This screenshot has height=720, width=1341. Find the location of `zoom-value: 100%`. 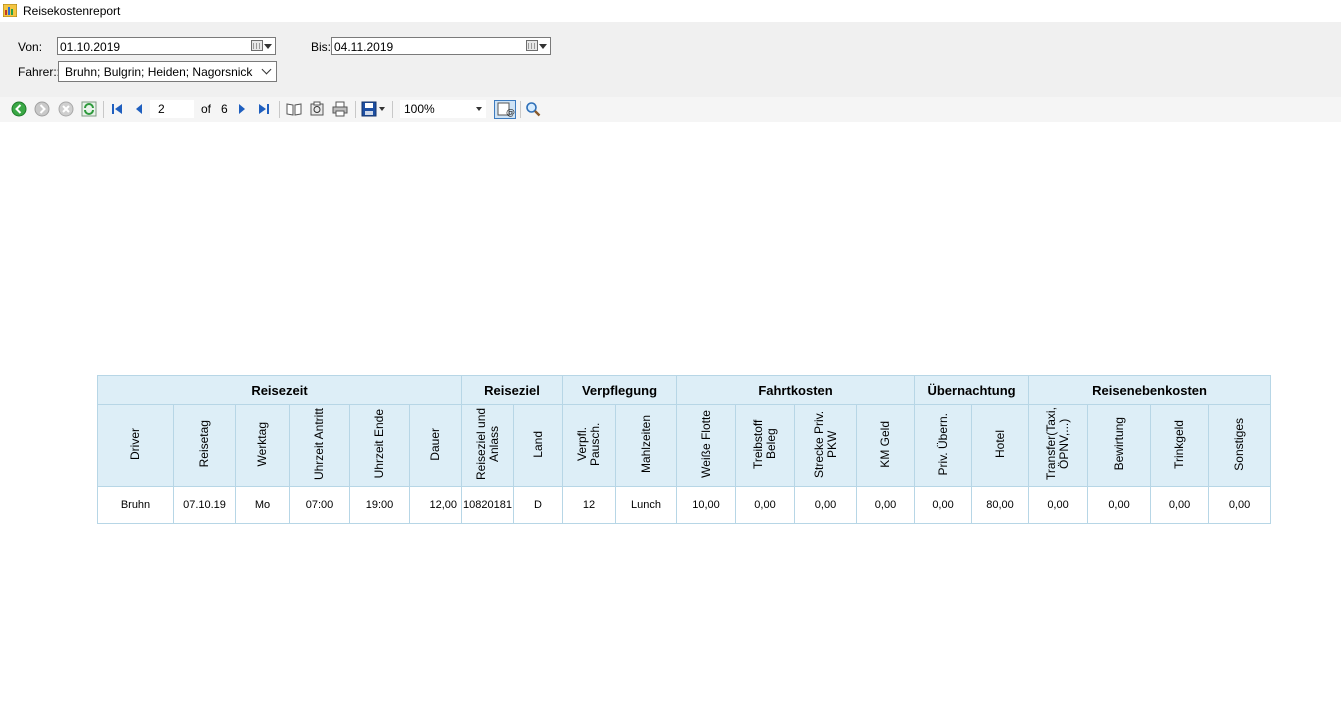

zoom-value: 100% is located at coordinates (419, 109).